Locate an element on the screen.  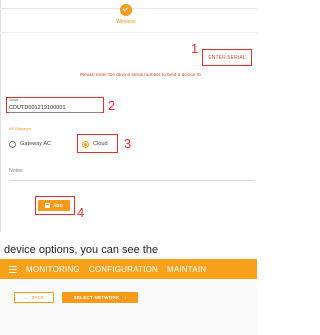
back-button: ← BACK is located at coordinates (34, 297).